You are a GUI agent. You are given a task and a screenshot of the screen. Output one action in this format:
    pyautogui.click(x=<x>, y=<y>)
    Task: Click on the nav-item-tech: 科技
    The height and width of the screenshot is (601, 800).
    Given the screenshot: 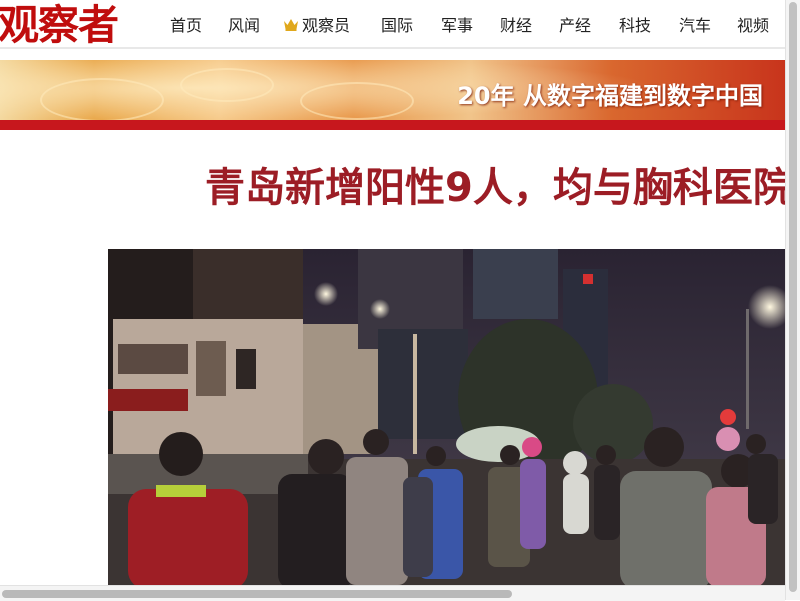 What is the action you would take?
    pyautogui.click(x=649, y=24)
    